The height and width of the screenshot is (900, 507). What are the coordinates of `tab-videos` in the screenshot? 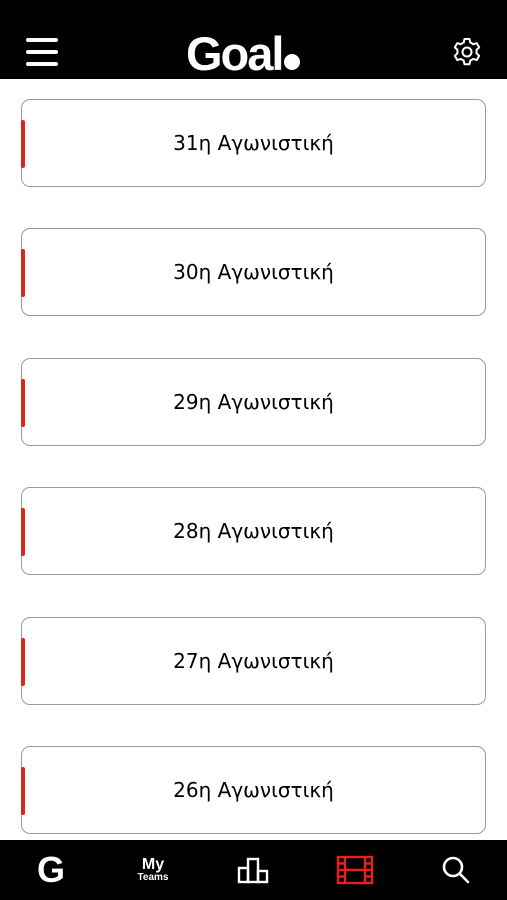 It's located at (355, 870).